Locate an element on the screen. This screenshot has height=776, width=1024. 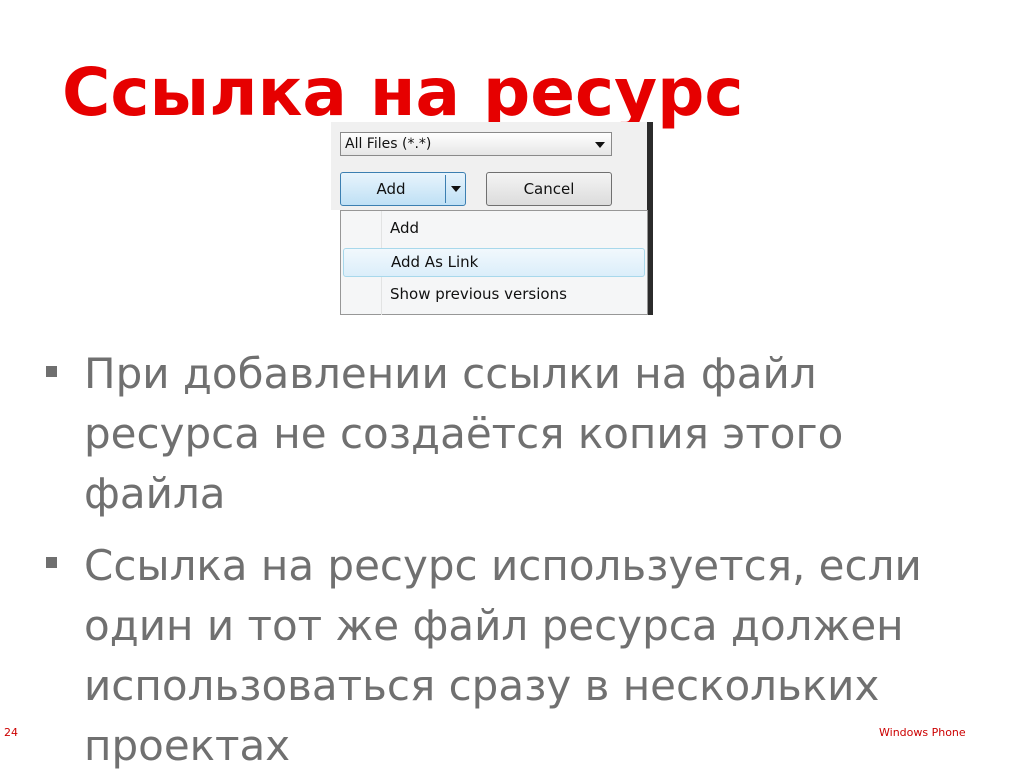
dropdown-arrow-icon is located at coordinates (456, 189).